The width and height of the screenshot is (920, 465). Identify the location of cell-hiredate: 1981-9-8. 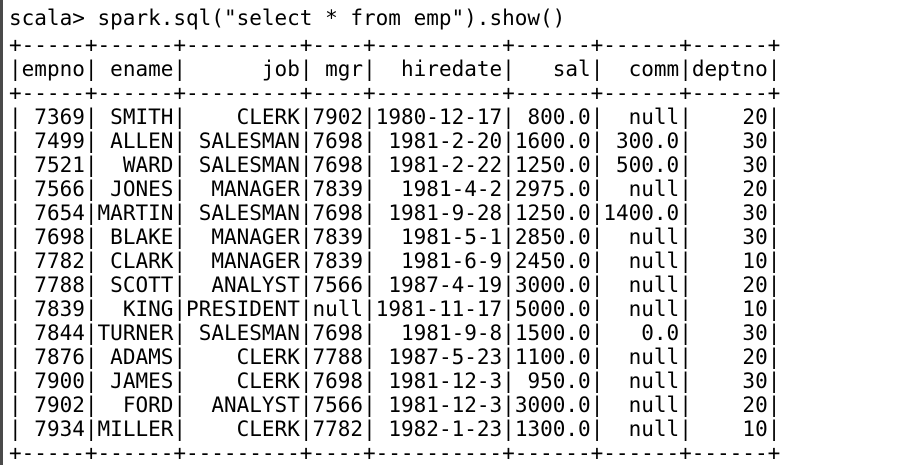
(439, 333).